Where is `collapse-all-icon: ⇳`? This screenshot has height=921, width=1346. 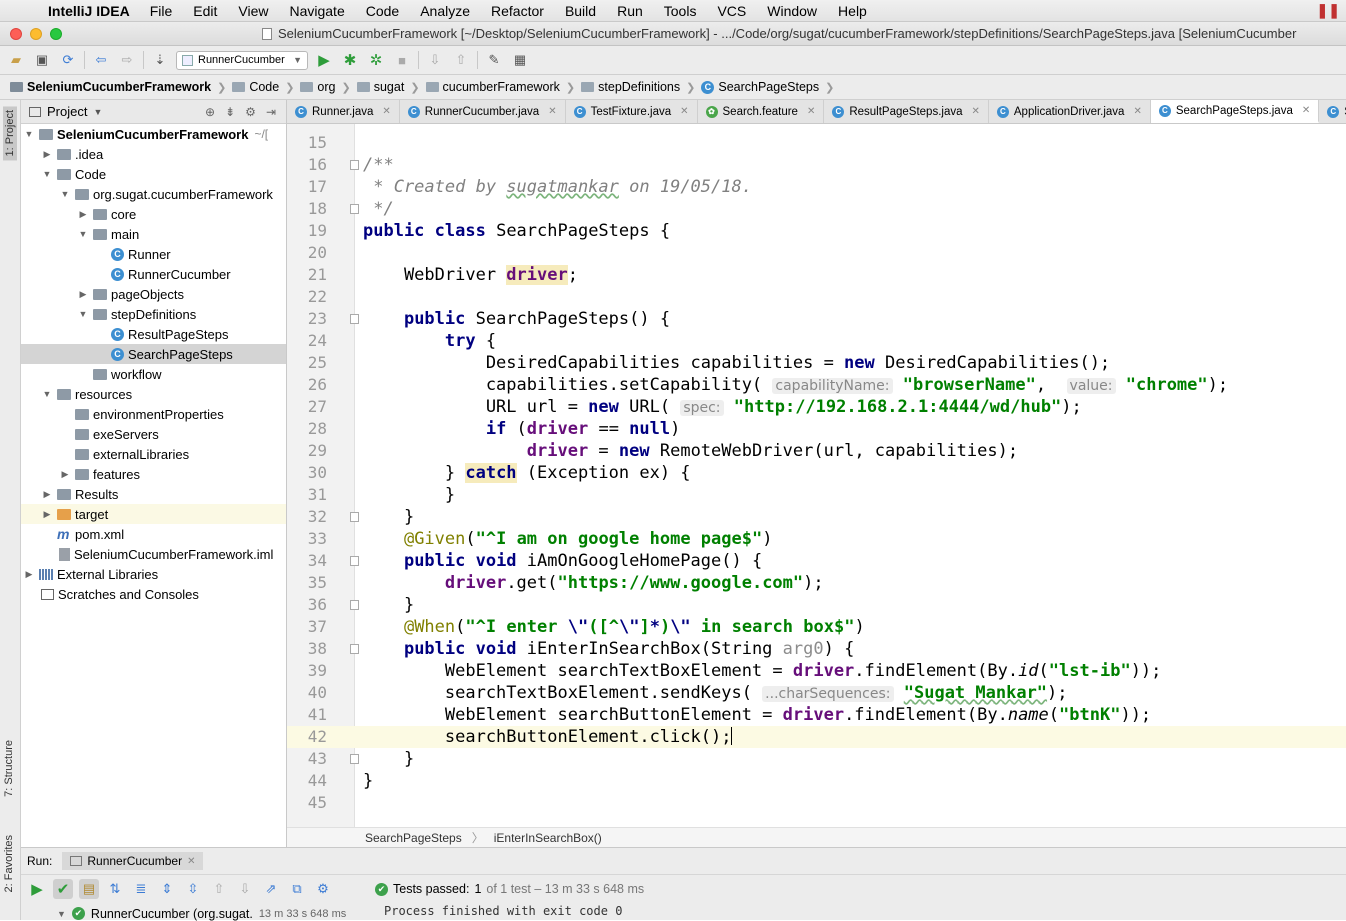 collapse-all-icon: ⇳ is located at coordinates (193, 889).